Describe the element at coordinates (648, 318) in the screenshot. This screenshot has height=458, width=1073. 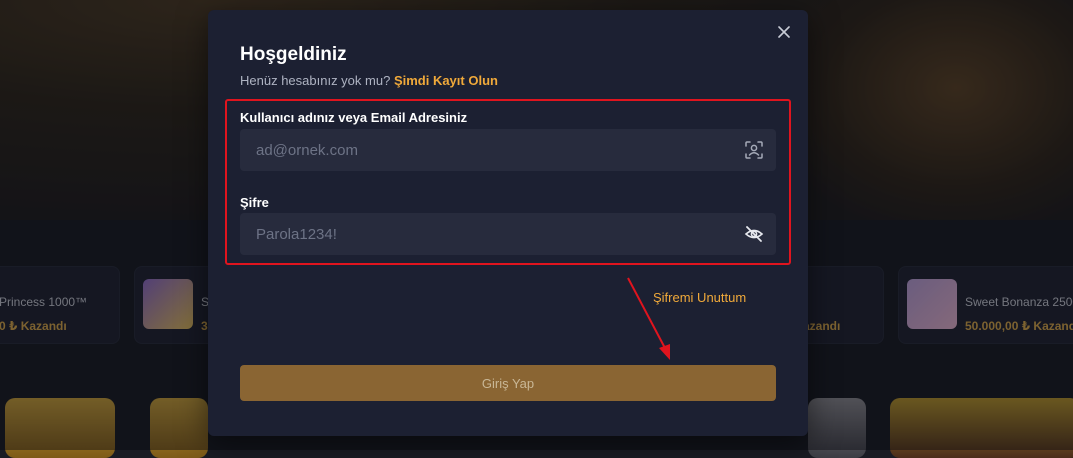
I see `annotation-arrow-icon` at that location.